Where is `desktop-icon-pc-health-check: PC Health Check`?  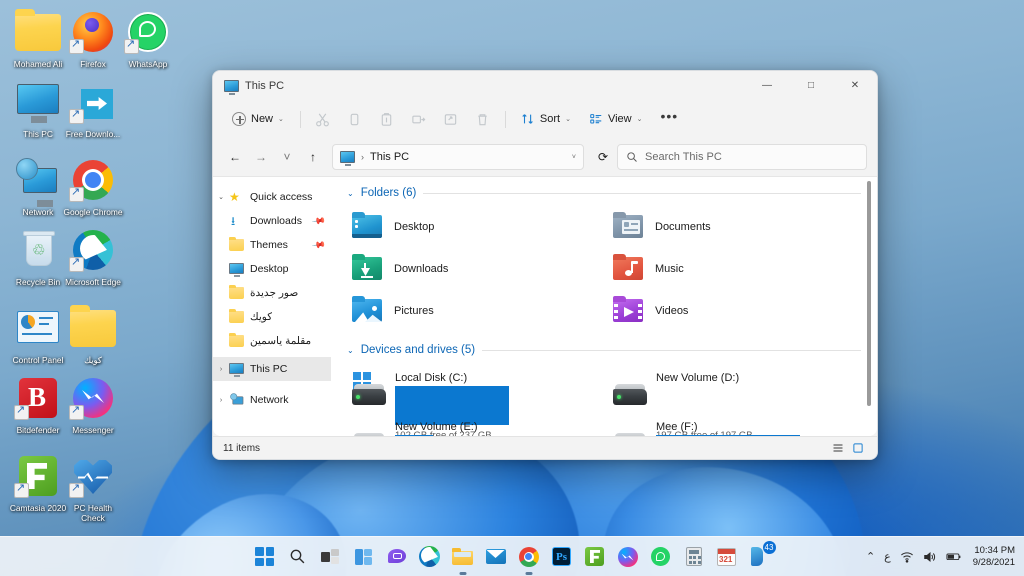
desktop-icon-pc-health-check: PC Health Check is located at coordinates (93, 487).